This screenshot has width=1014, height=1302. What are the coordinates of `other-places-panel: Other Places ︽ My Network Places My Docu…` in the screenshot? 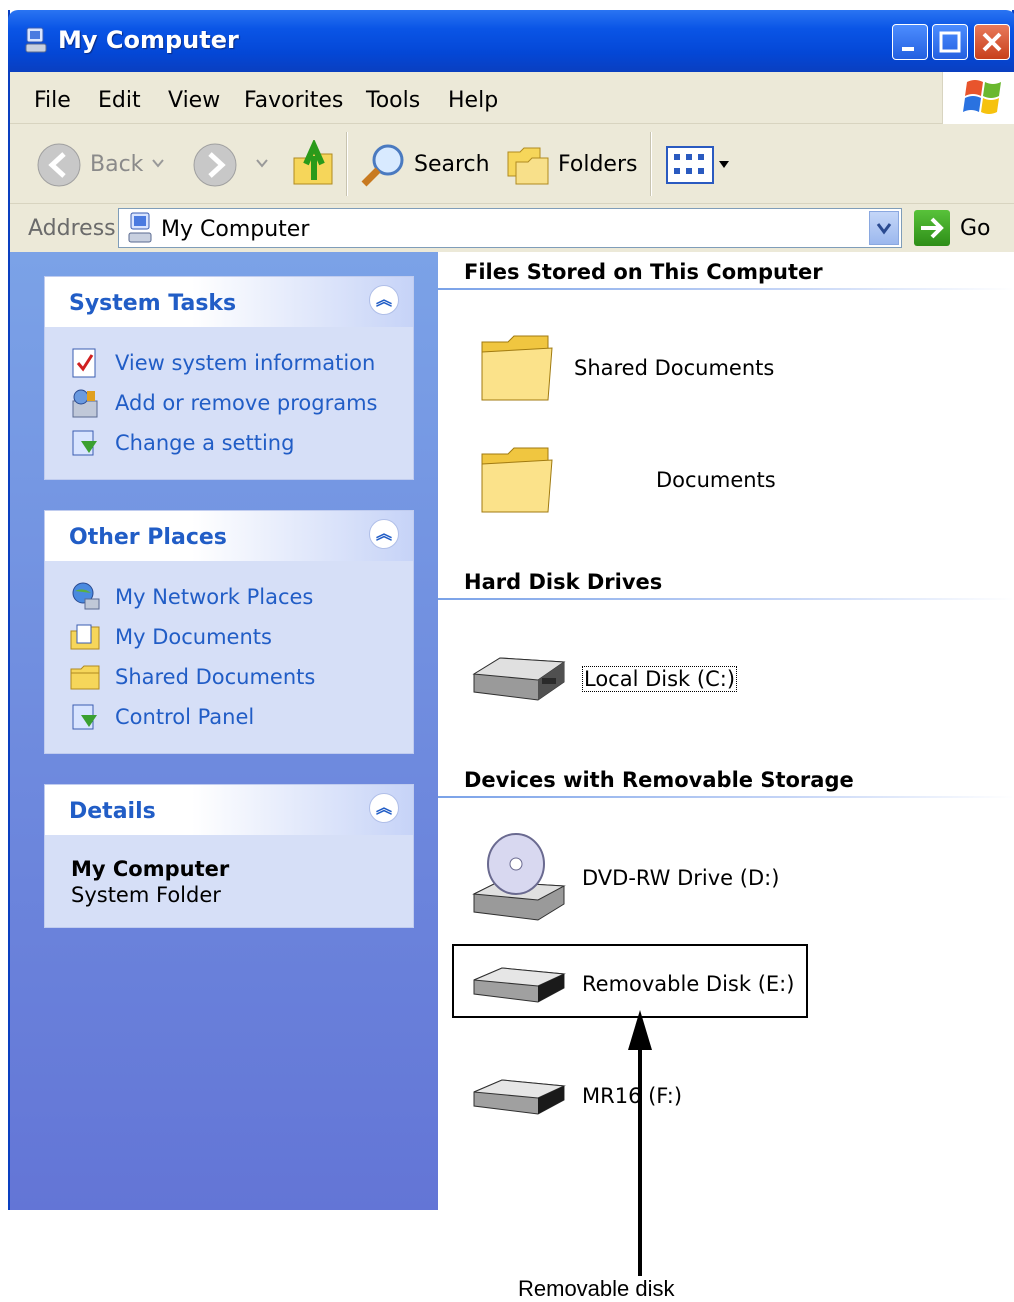 It's located at (229, 632).